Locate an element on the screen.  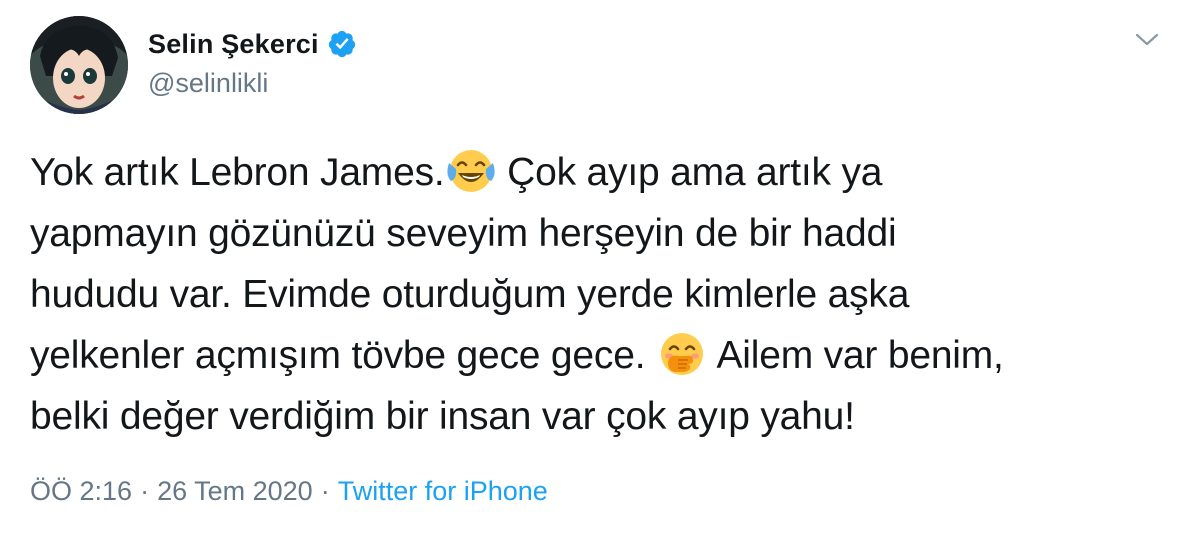
display-name: Selin Şekerci is located at coordinates (233, 44).